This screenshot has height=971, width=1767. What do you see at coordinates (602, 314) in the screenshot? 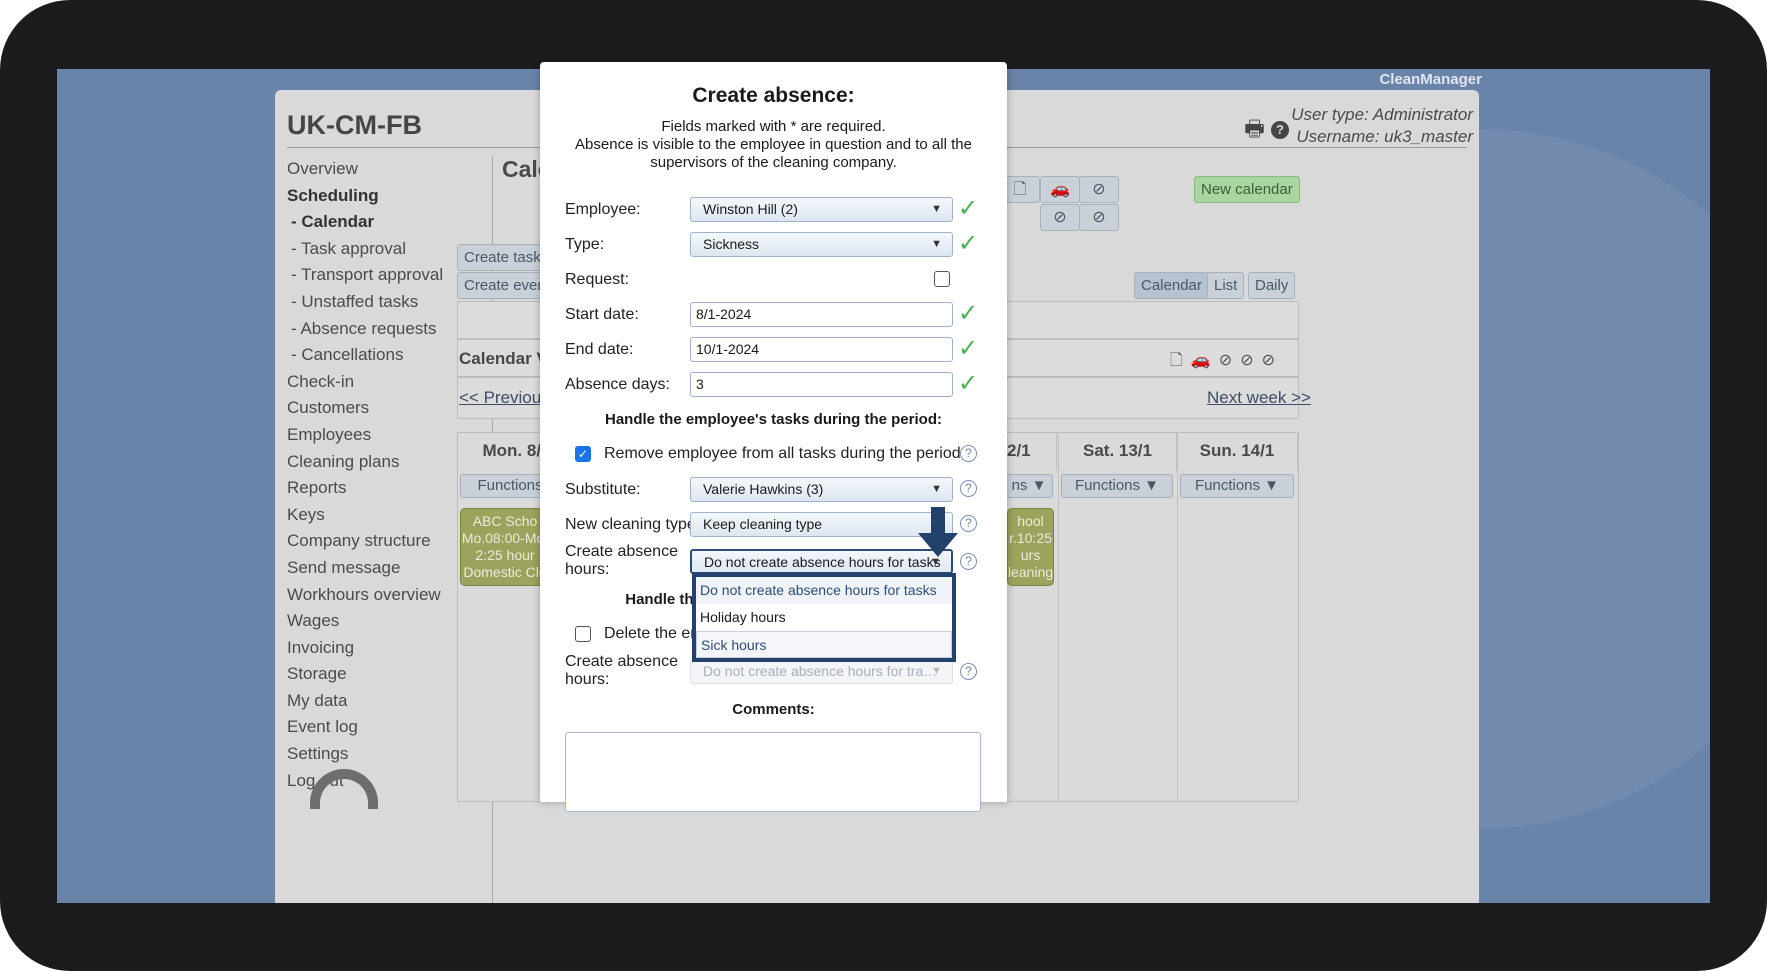
I see `start-date-label: Start date:` at bounding box center [602, 314].